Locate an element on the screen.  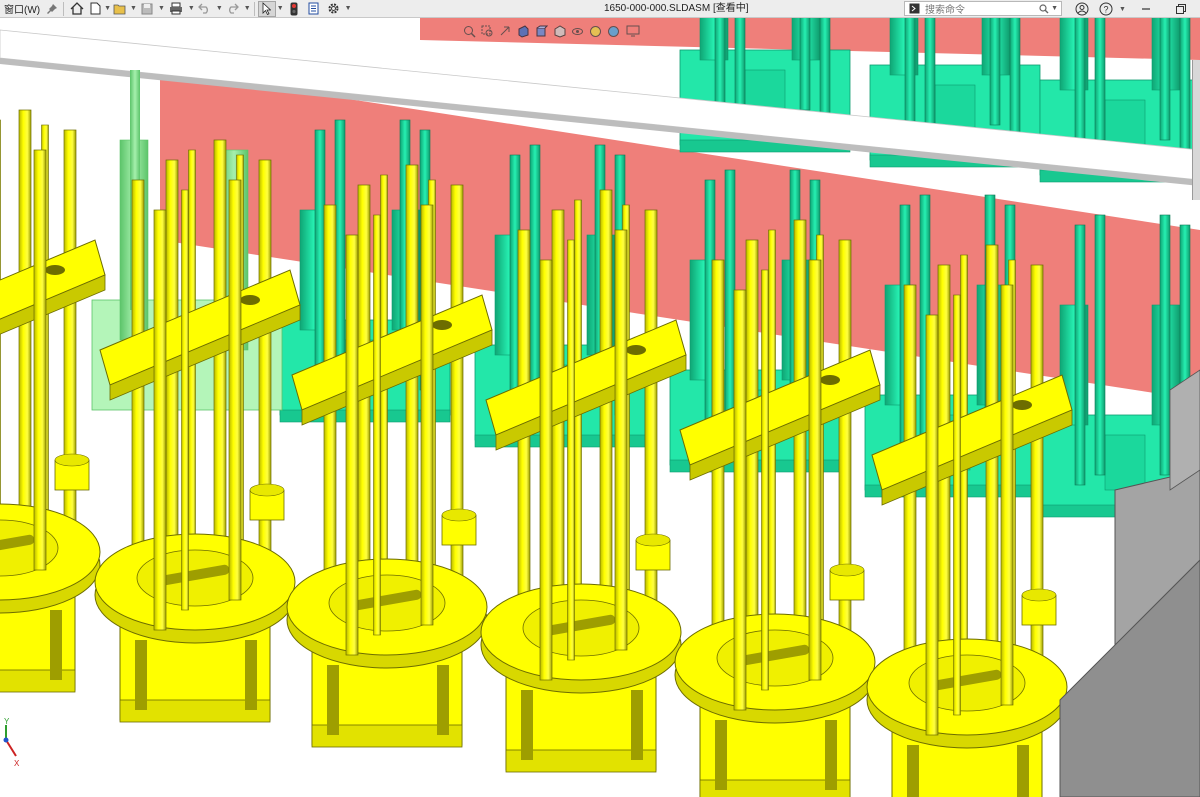
appearance-icon is located at coordinates (595, 31).